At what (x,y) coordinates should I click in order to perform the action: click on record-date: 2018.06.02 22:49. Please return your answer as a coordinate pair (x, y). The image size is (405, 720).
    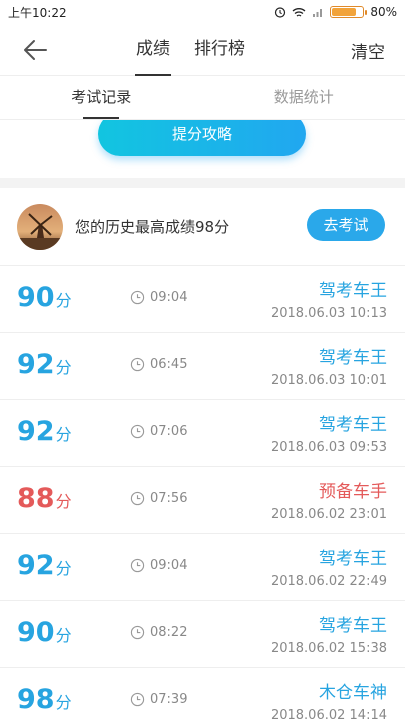
    Looking at the image, I should click on (328, 581).